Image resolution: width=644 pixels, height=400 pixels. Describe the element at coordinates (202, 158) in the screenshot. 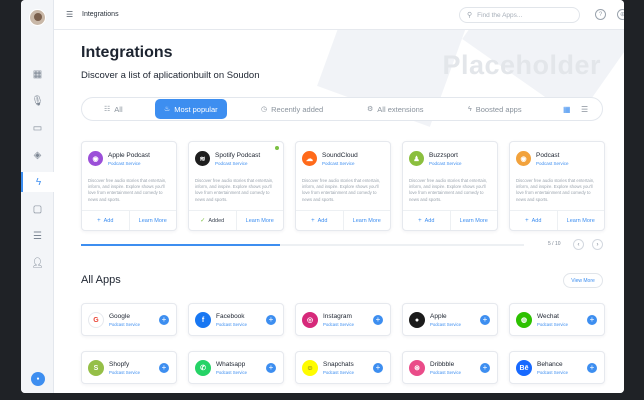

I see `app-logo-icon: ≋` at that location.